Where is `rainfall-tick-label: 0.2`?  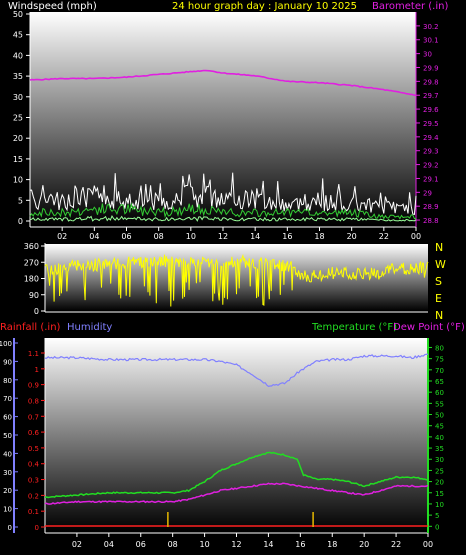
rainfall-tick-label: 0.2 is located at coordinates (33, 496).